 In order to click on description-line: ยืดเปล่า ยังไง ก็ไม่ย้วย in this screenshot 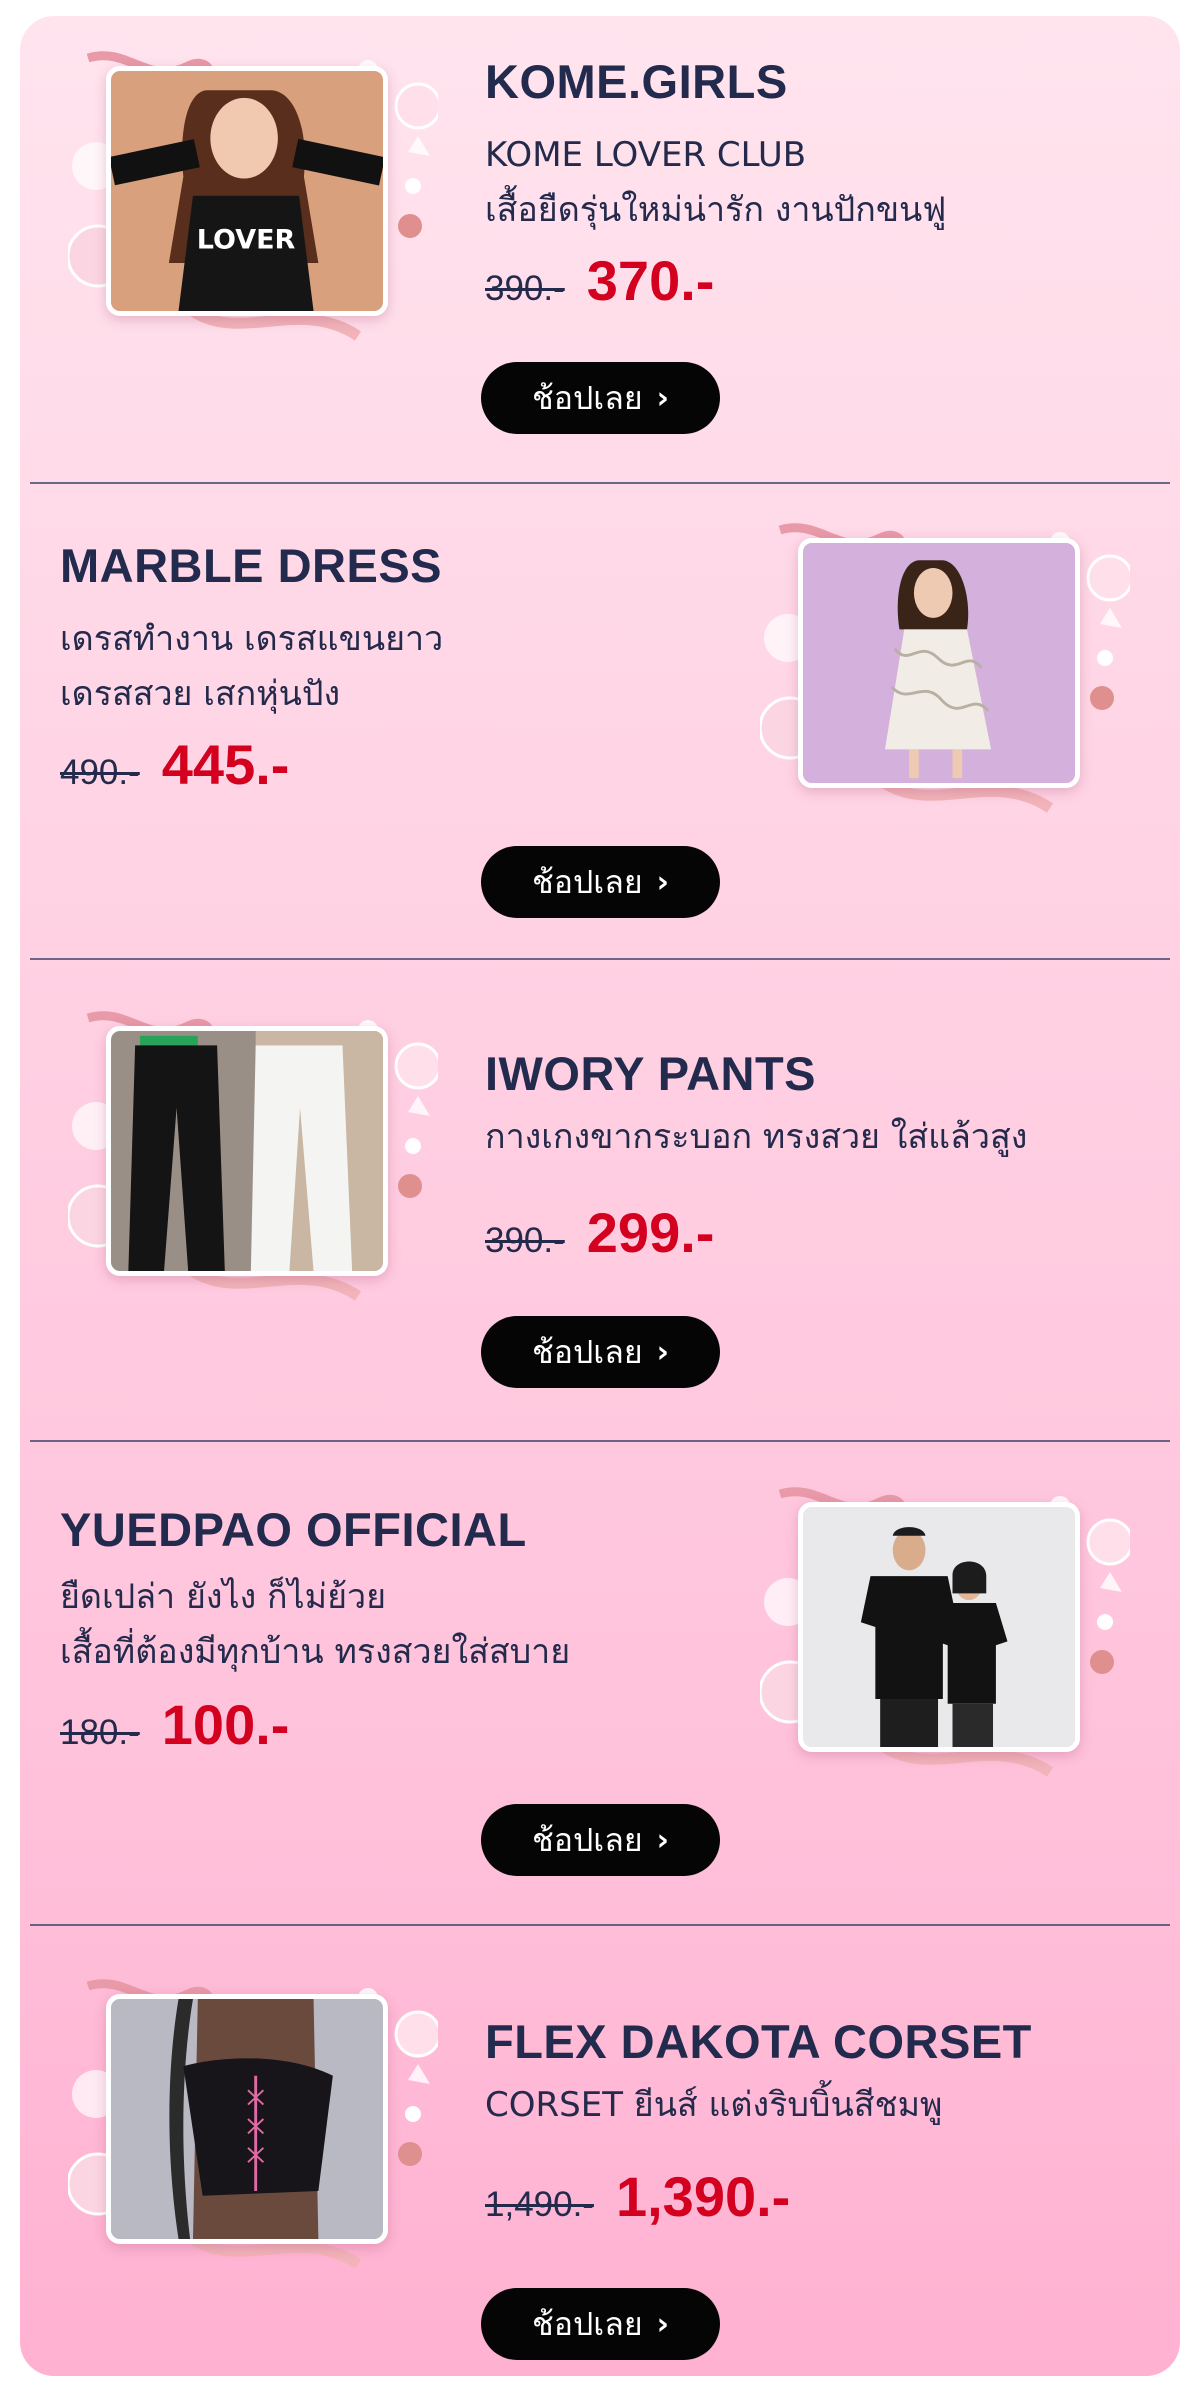, I will do `click(223, 1597)`.